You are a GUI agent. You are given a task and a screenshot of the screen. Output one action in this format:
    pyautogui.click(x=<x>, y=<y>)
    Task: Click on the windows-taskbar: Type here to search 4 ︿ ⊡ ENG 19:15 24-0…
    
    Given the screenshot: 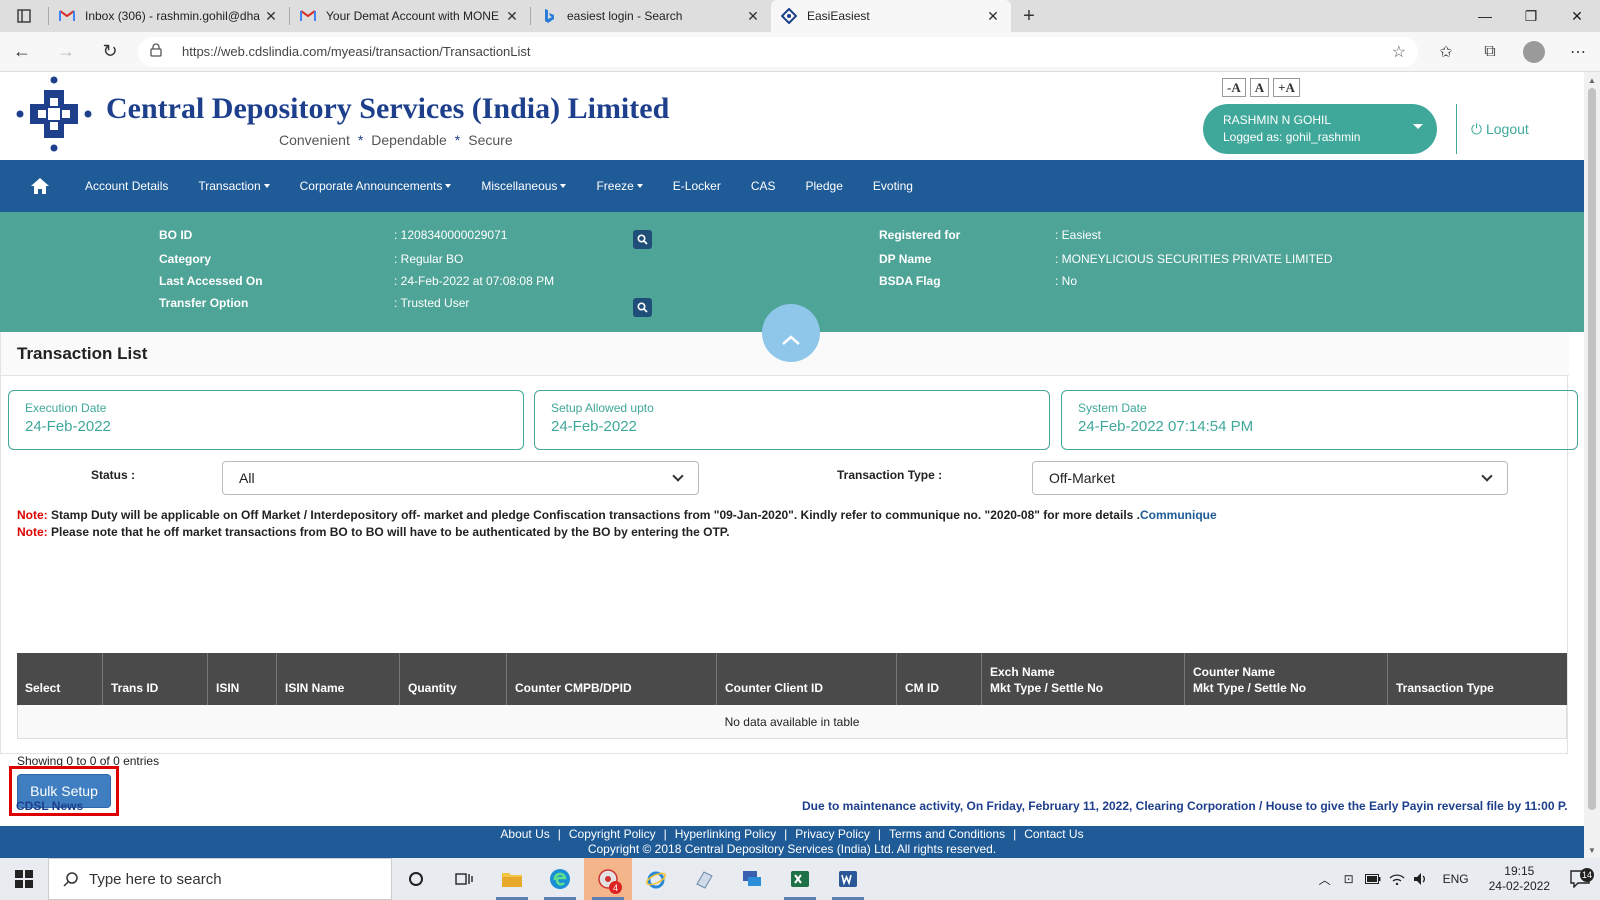 What is the action you would take?
    pyautogui.click(x=800, y=879)
    